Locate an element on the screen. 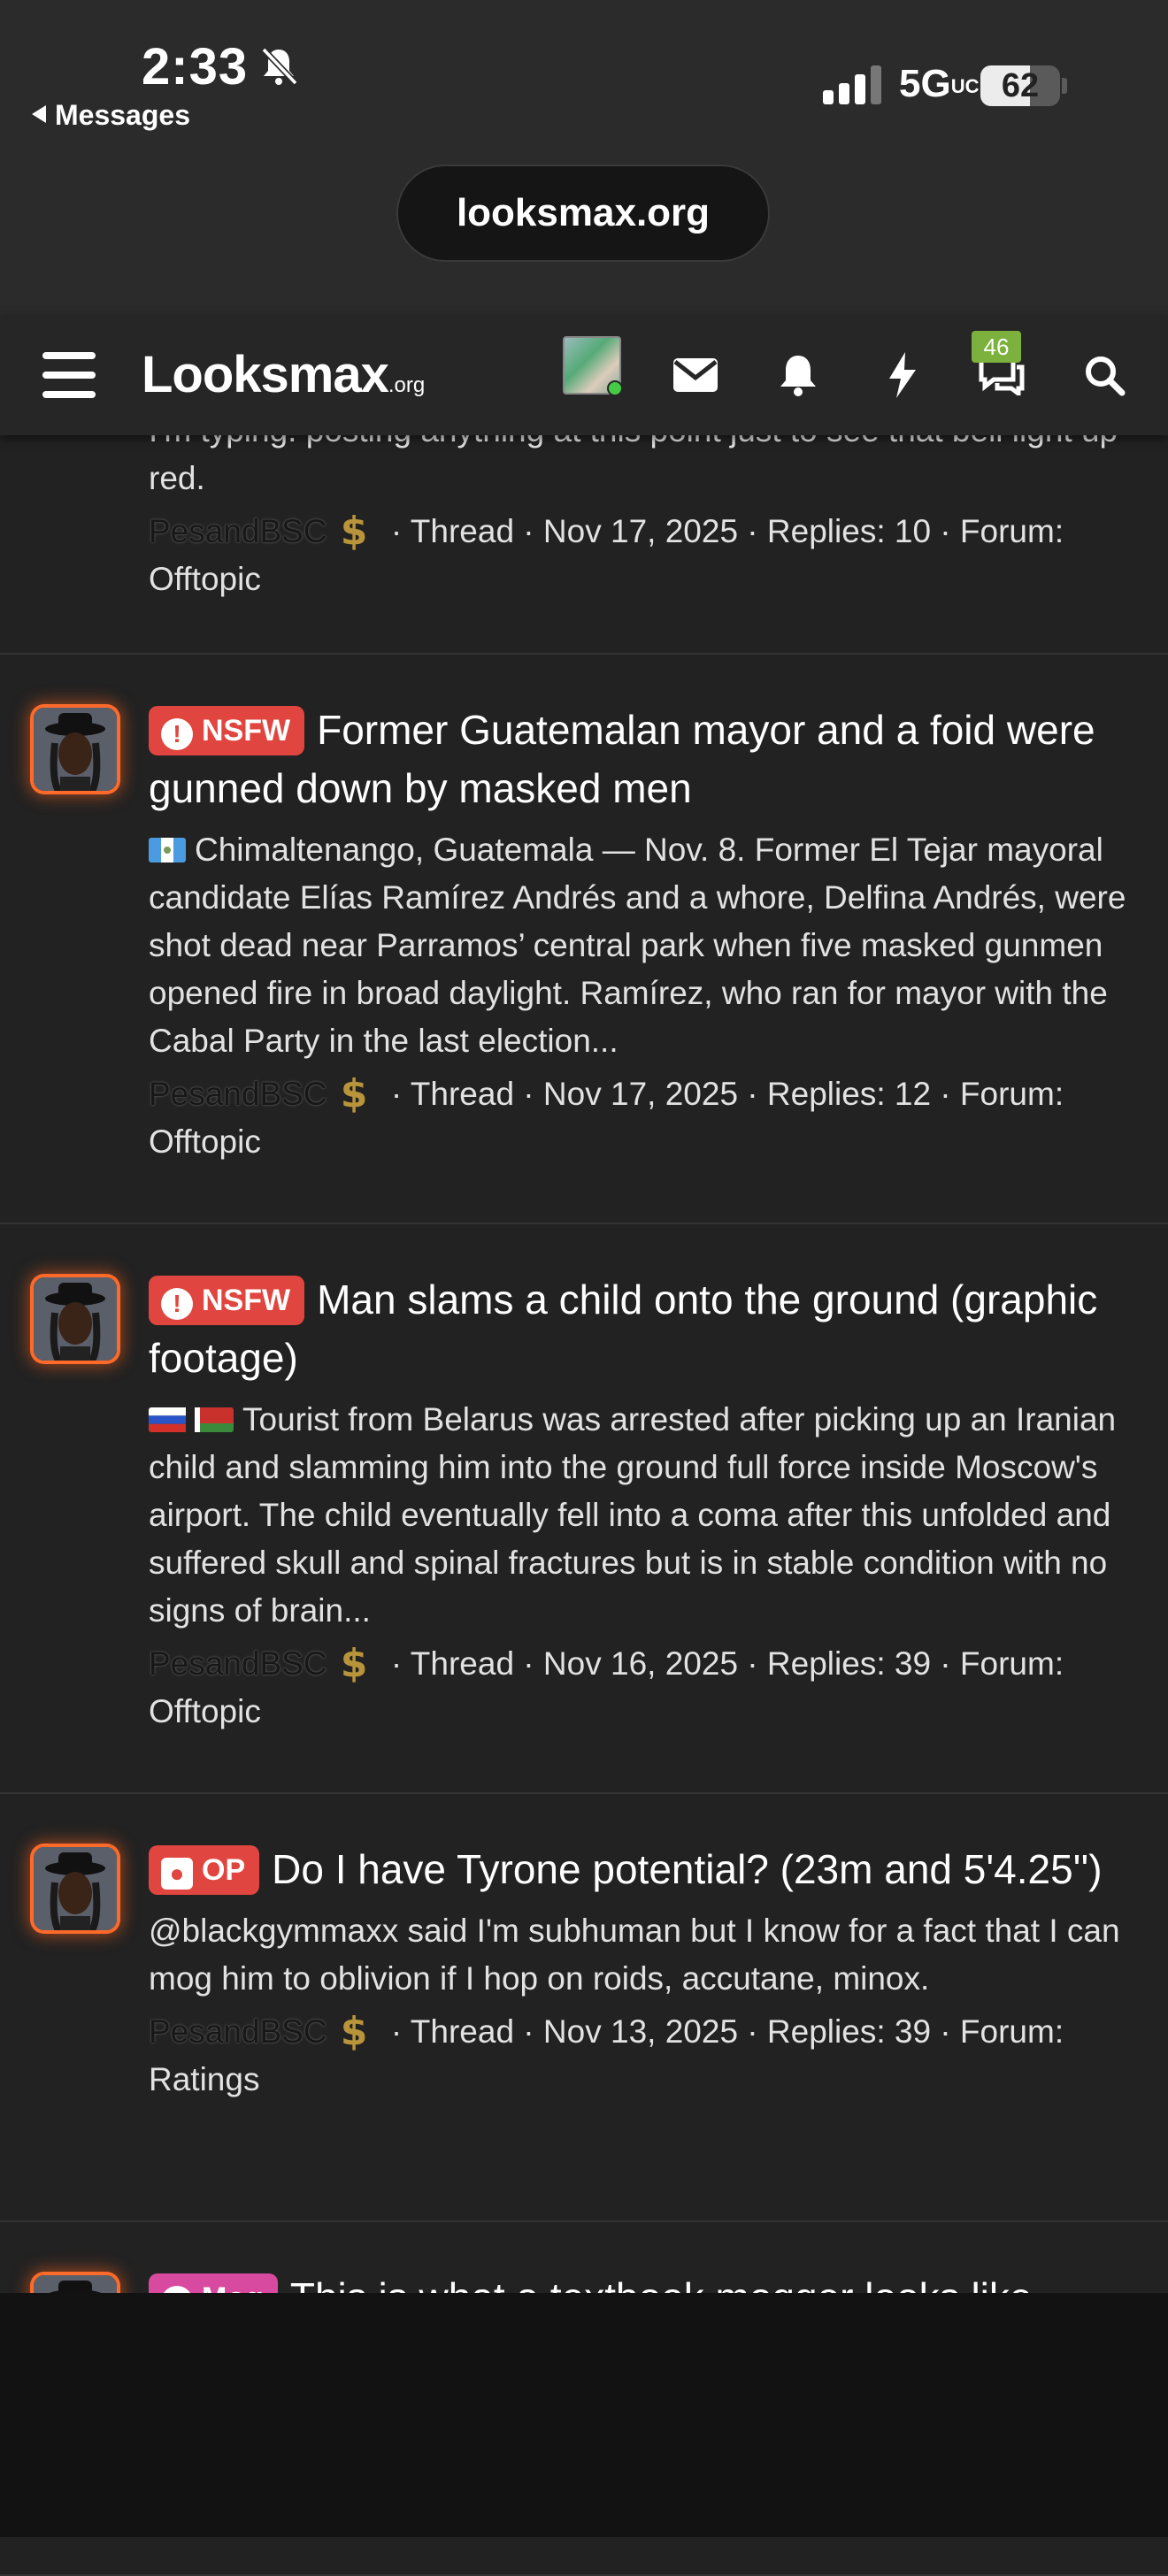 Image resolution: width=1168 pixels, height=2576 pixels. notifications-button is located at coordinates (799, 375).